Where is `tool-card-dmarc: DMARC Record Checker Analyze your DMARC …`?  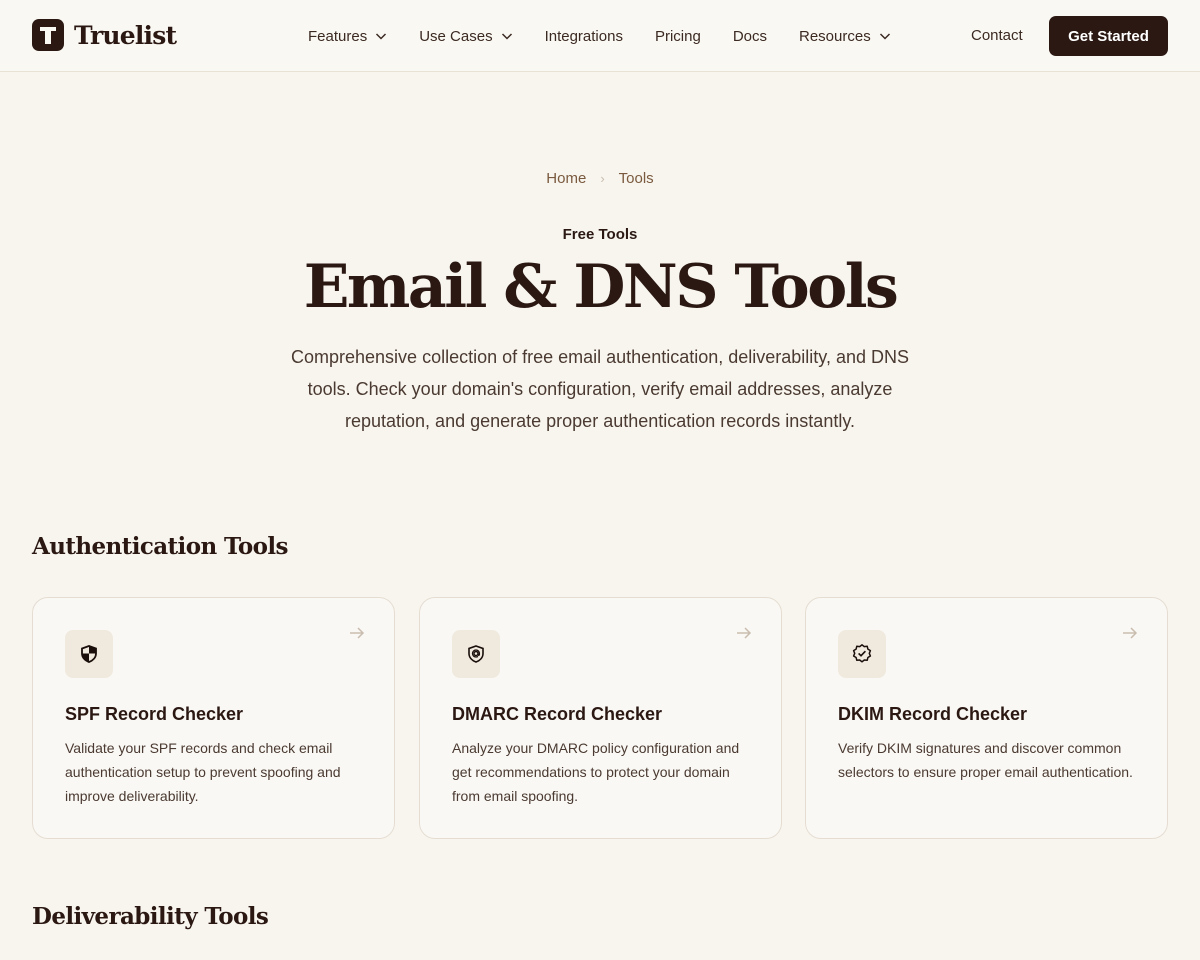
tool-card-dmarc: DMARC Record Checker Analyze your DMARC … is located at coordinates (600, 718).